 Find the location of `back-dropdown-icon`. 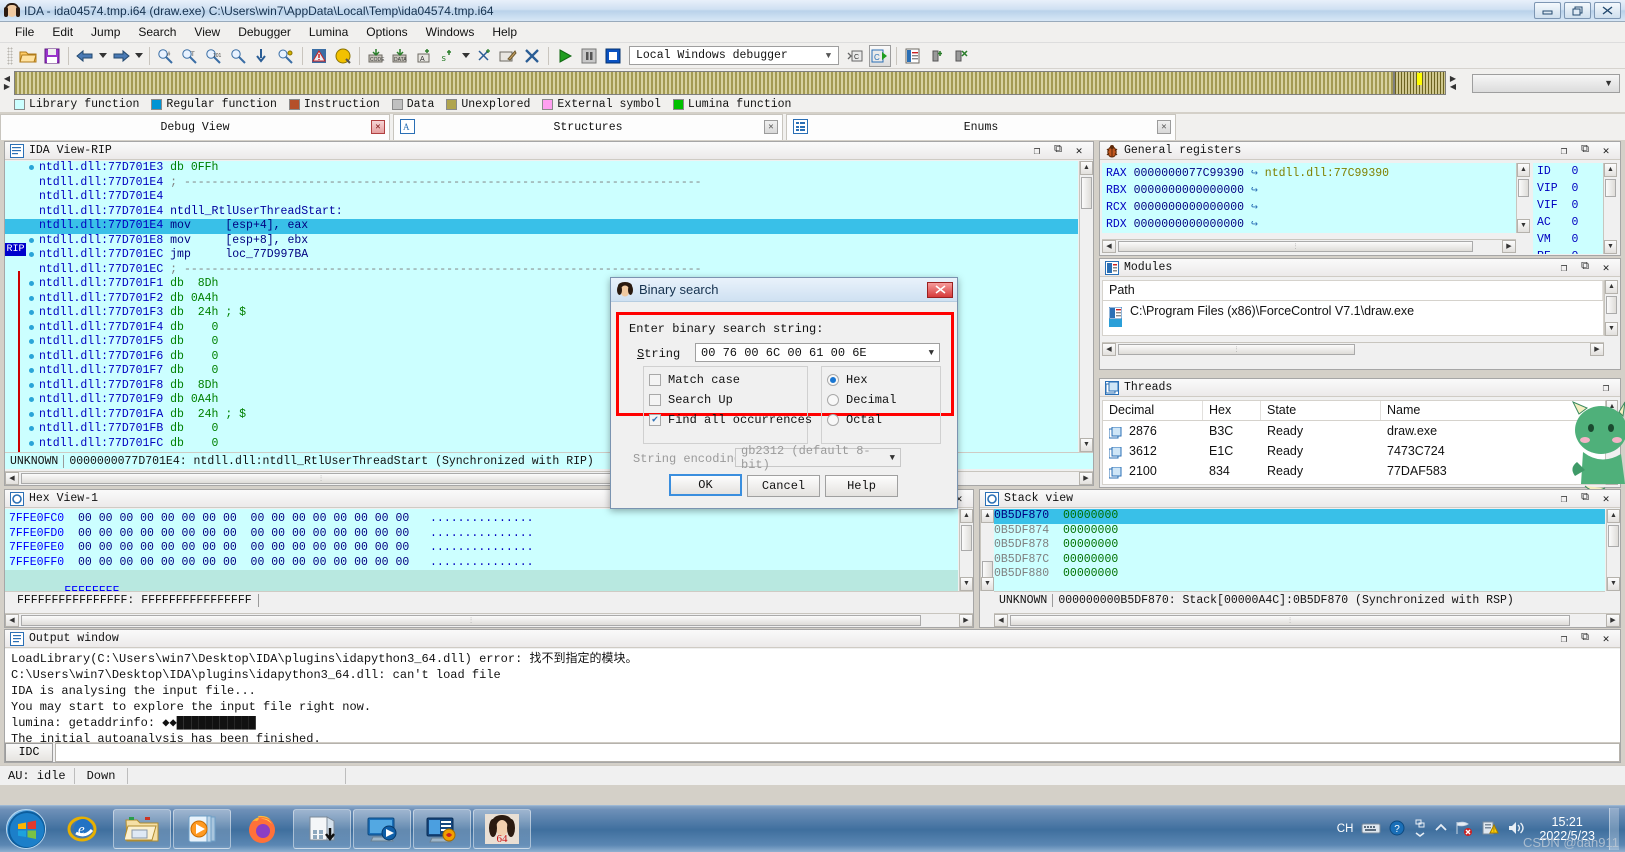

back-dropdown-icon is located at coordinates (103, 56).